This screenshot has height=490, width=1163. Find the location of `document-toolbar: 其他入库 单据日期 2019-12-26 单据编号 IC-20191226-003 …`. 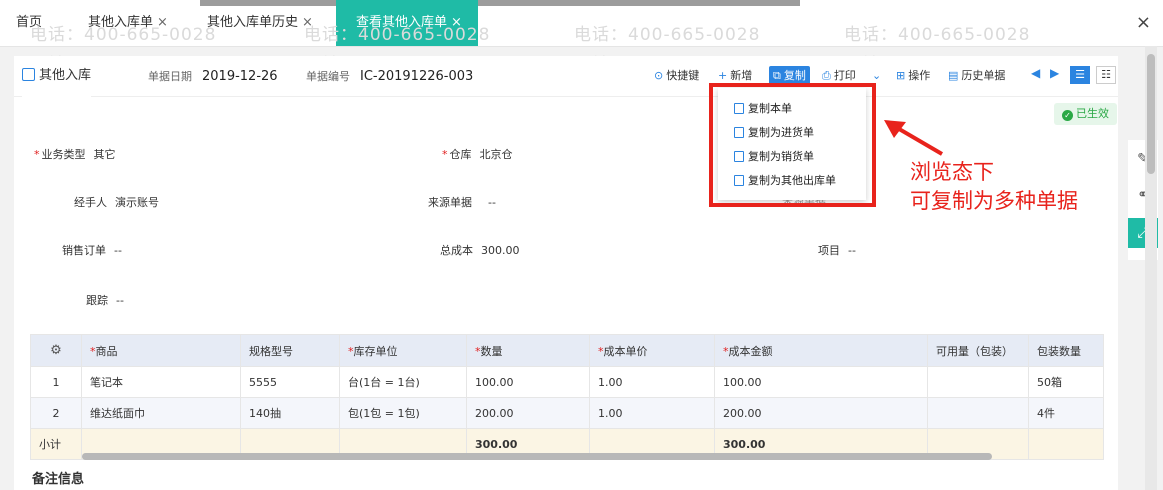

document-toolbar: 其他入库 单据日期 2019-12-26 单据编号 IC-20191226-003 … is located at coordinates (566, 77).